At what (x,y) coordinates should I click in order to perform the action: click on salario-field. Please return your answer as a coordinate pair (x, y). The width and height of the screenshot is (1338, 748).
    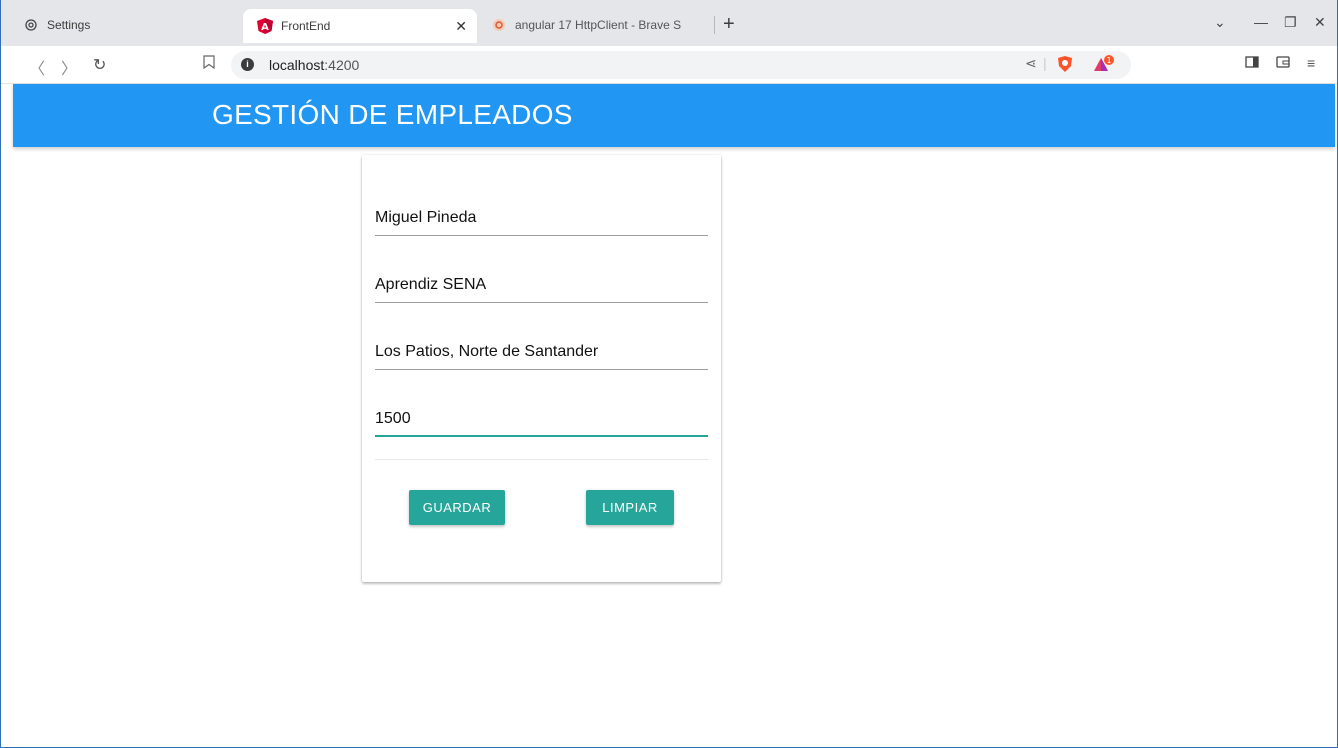
    Looking at the image, I should click on (541, 417).